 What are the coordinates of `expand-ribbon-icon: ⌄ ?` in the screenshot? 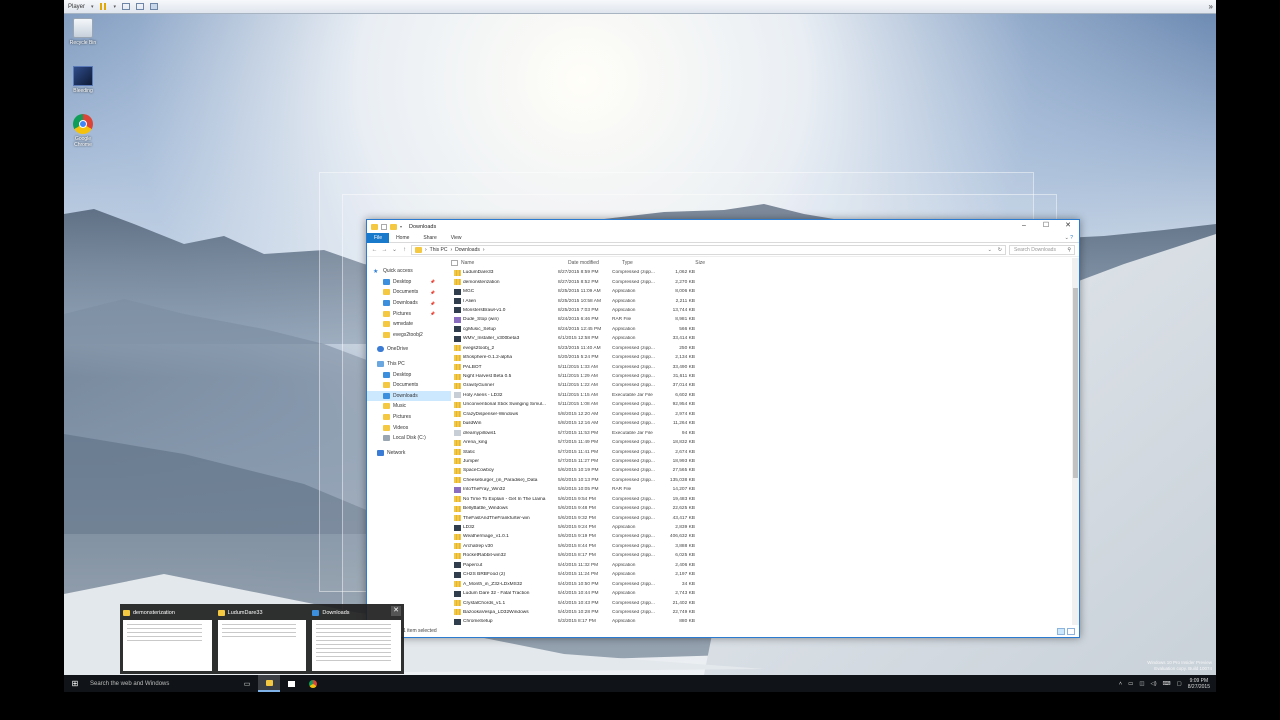 It's located at (1072, 238).